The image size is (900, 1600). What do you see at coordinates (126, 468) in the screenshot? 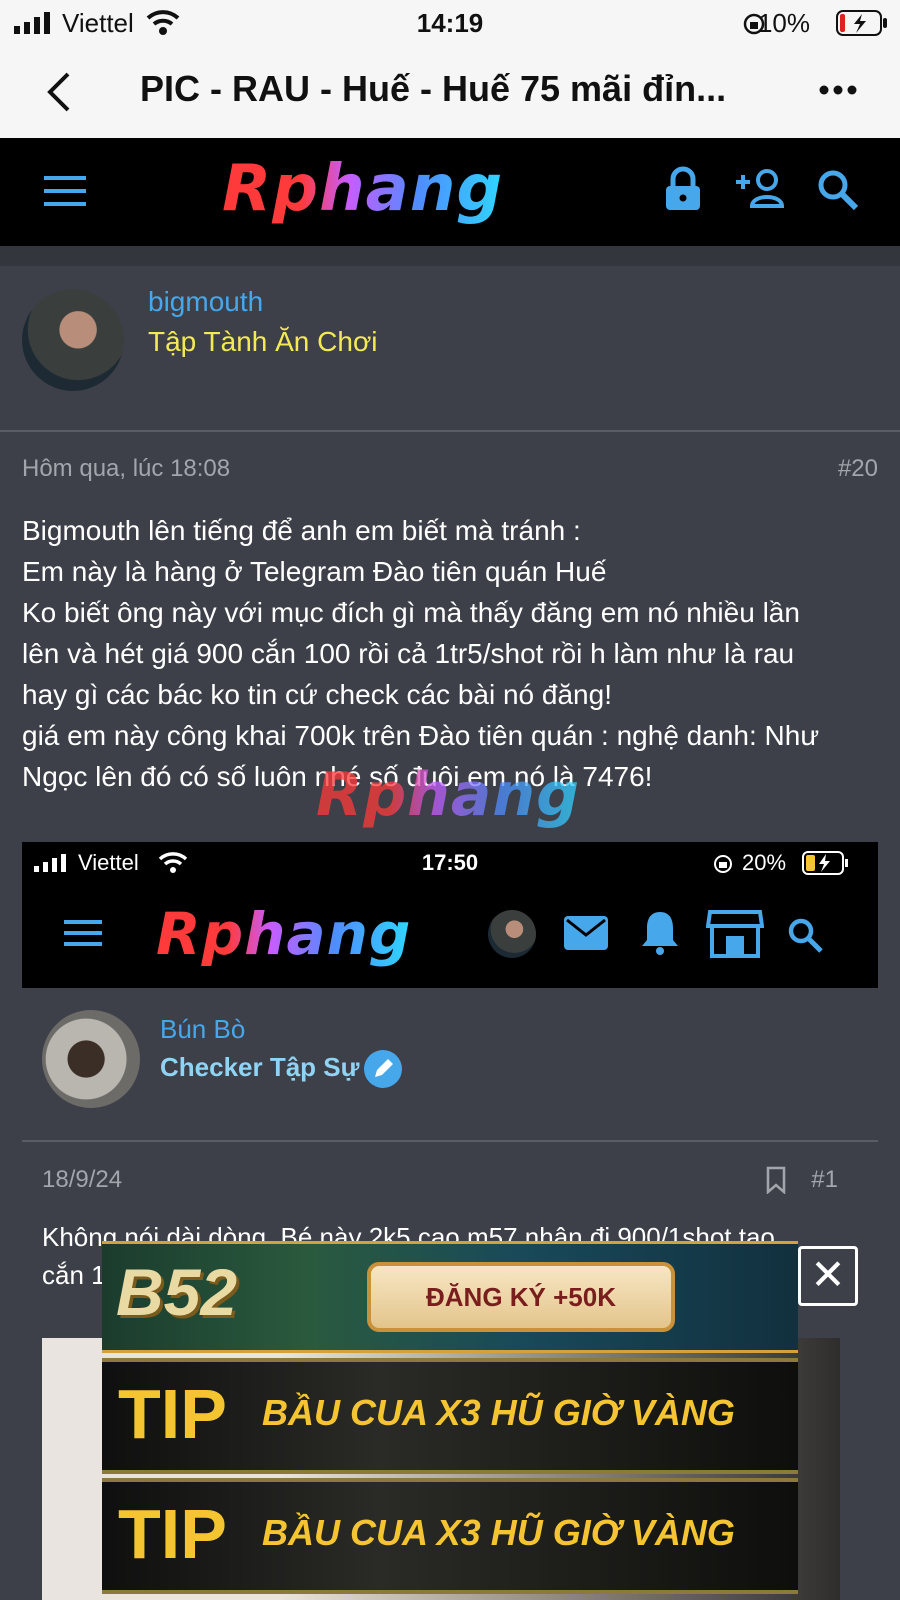
I see `post-timestamp: Hôm qua, lúc 18:08` at bounding box center [126, 468].